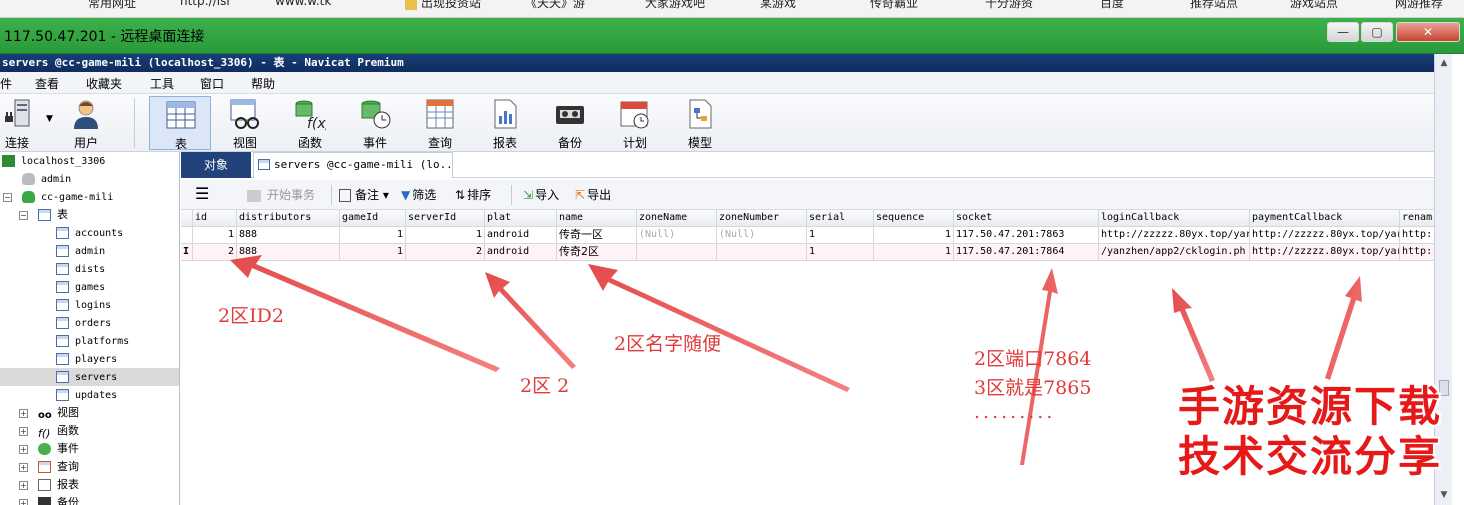 Image resolution: width=1464 pixels, height=505 pixels. Describe the element at coordinates (263, 83) in the screenshot. I see `menu-help: 帮助` at that location.